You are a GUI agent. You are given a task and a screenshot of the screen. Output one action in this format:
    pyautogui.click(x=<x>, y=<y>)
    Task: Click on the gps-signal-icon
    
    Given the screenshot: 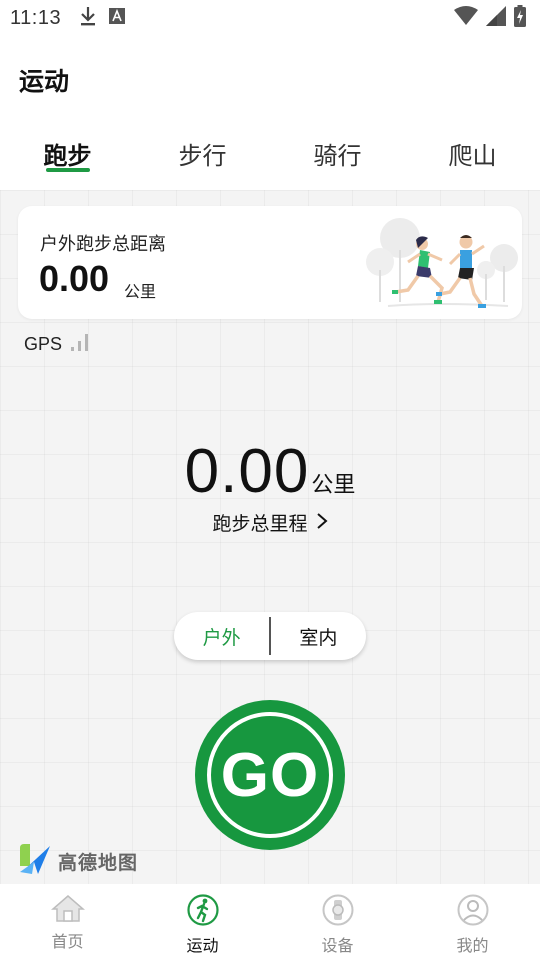 What is the action you would take?
    pyautogui.click(x=80, y=344)
    